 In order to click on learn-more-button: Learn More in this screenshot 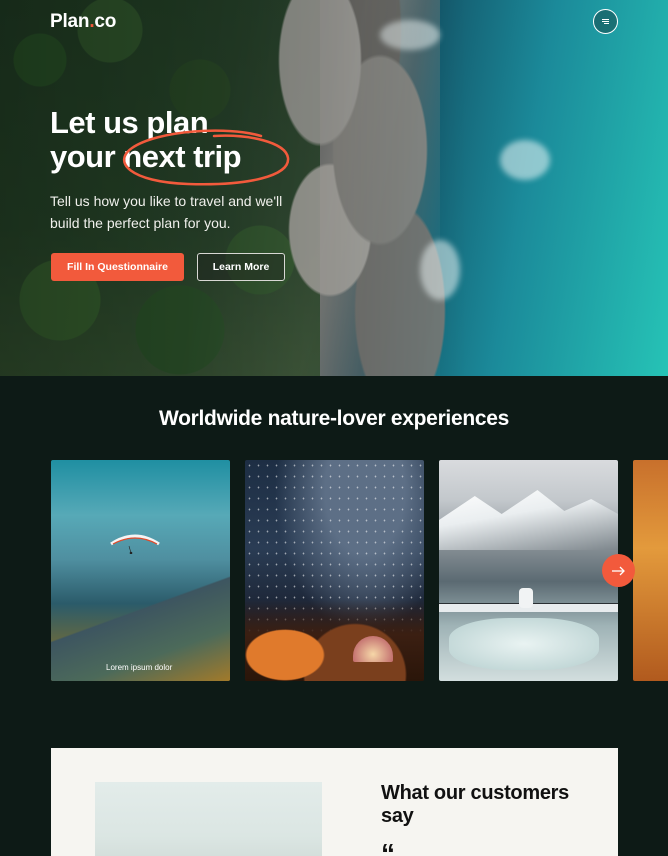, I will do `click(241, 267)`.